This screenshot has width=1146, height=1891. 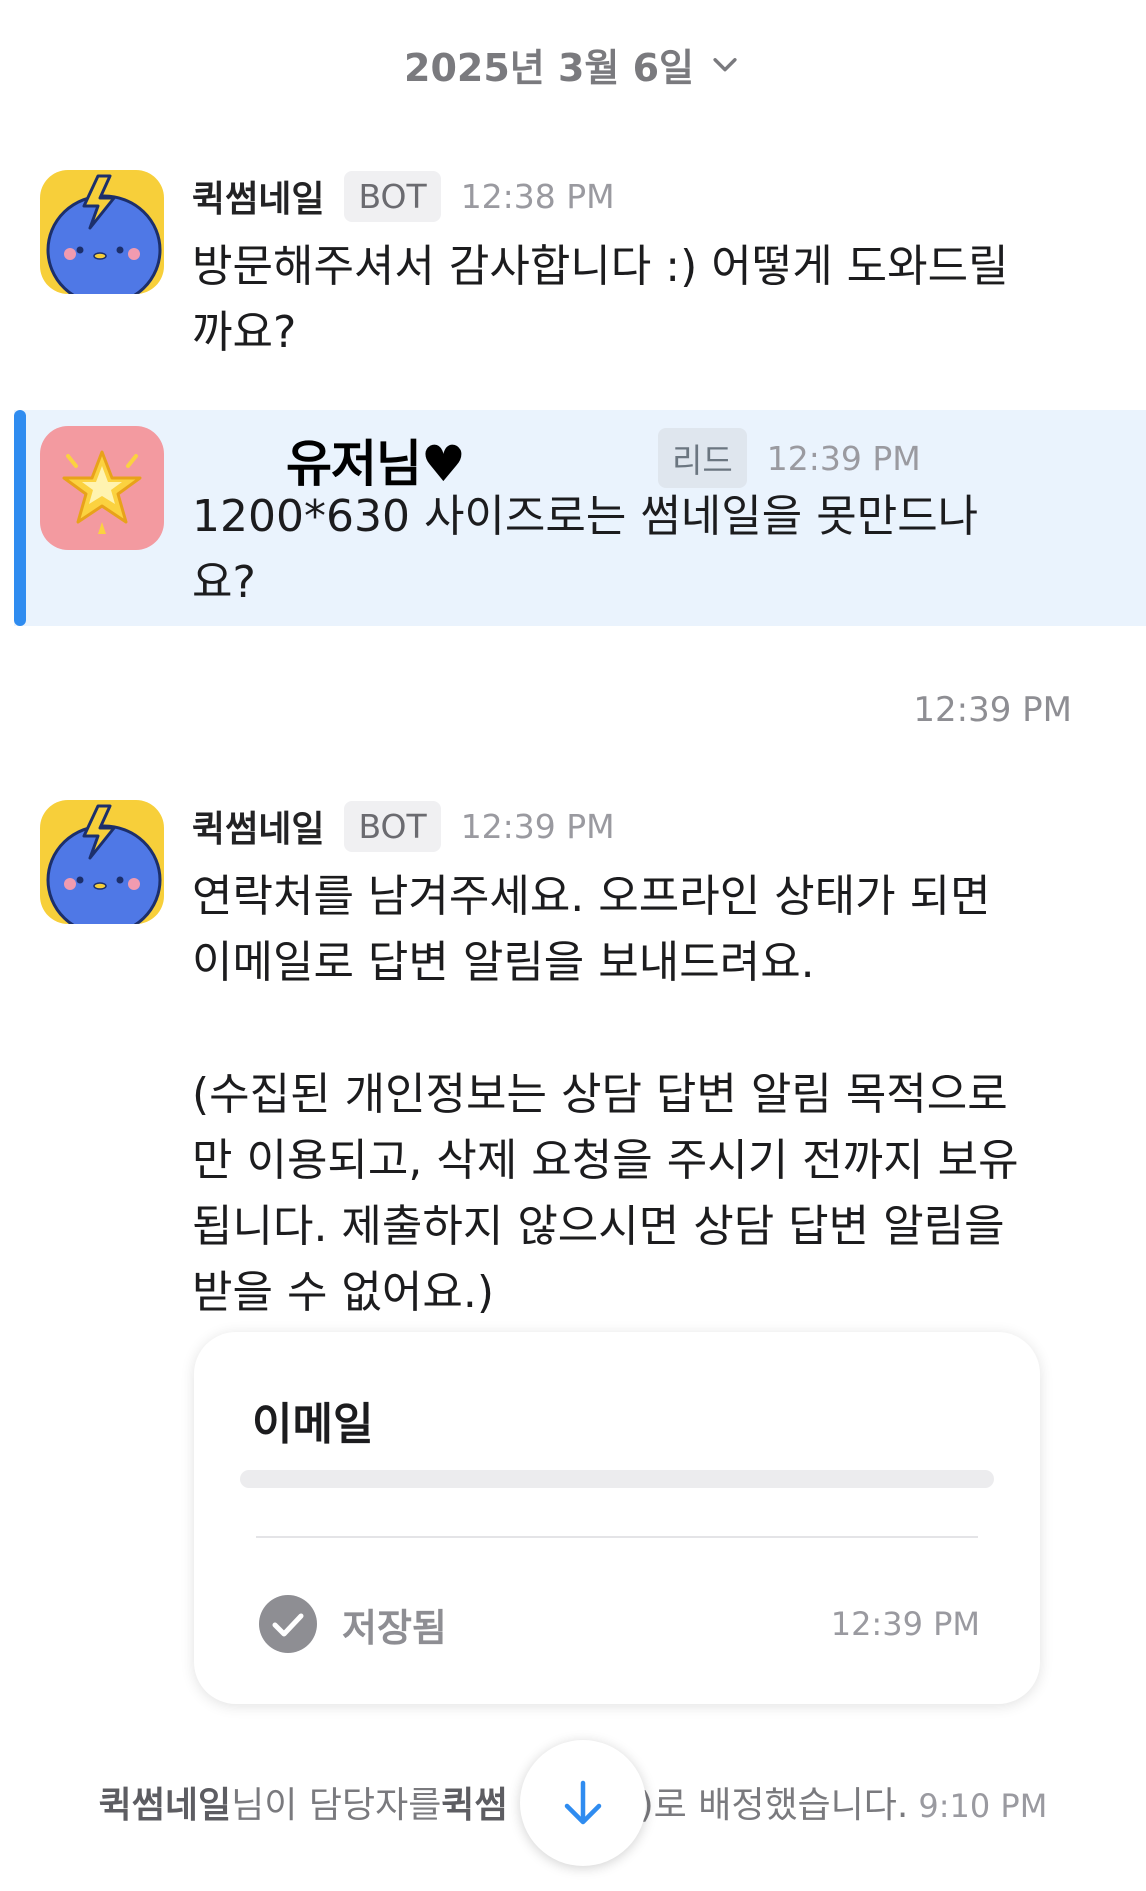 I want to click on card-divider, so click(x=617, y=1537).